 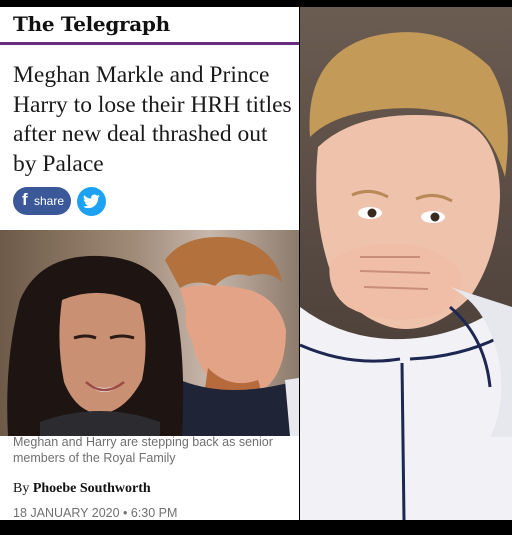 I want to click on facebook-share-button: f share, so click(x=42, y=201).